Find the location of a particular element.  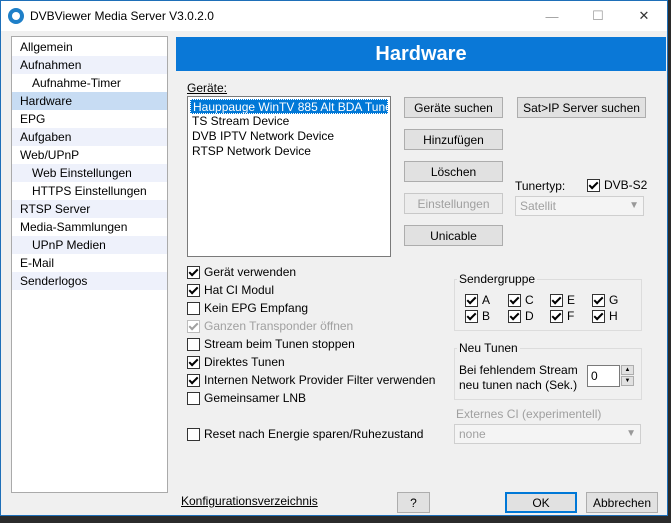

window-title: DVBViewer Media Server V3.0.2.0 is located at coordinates (122, 16).